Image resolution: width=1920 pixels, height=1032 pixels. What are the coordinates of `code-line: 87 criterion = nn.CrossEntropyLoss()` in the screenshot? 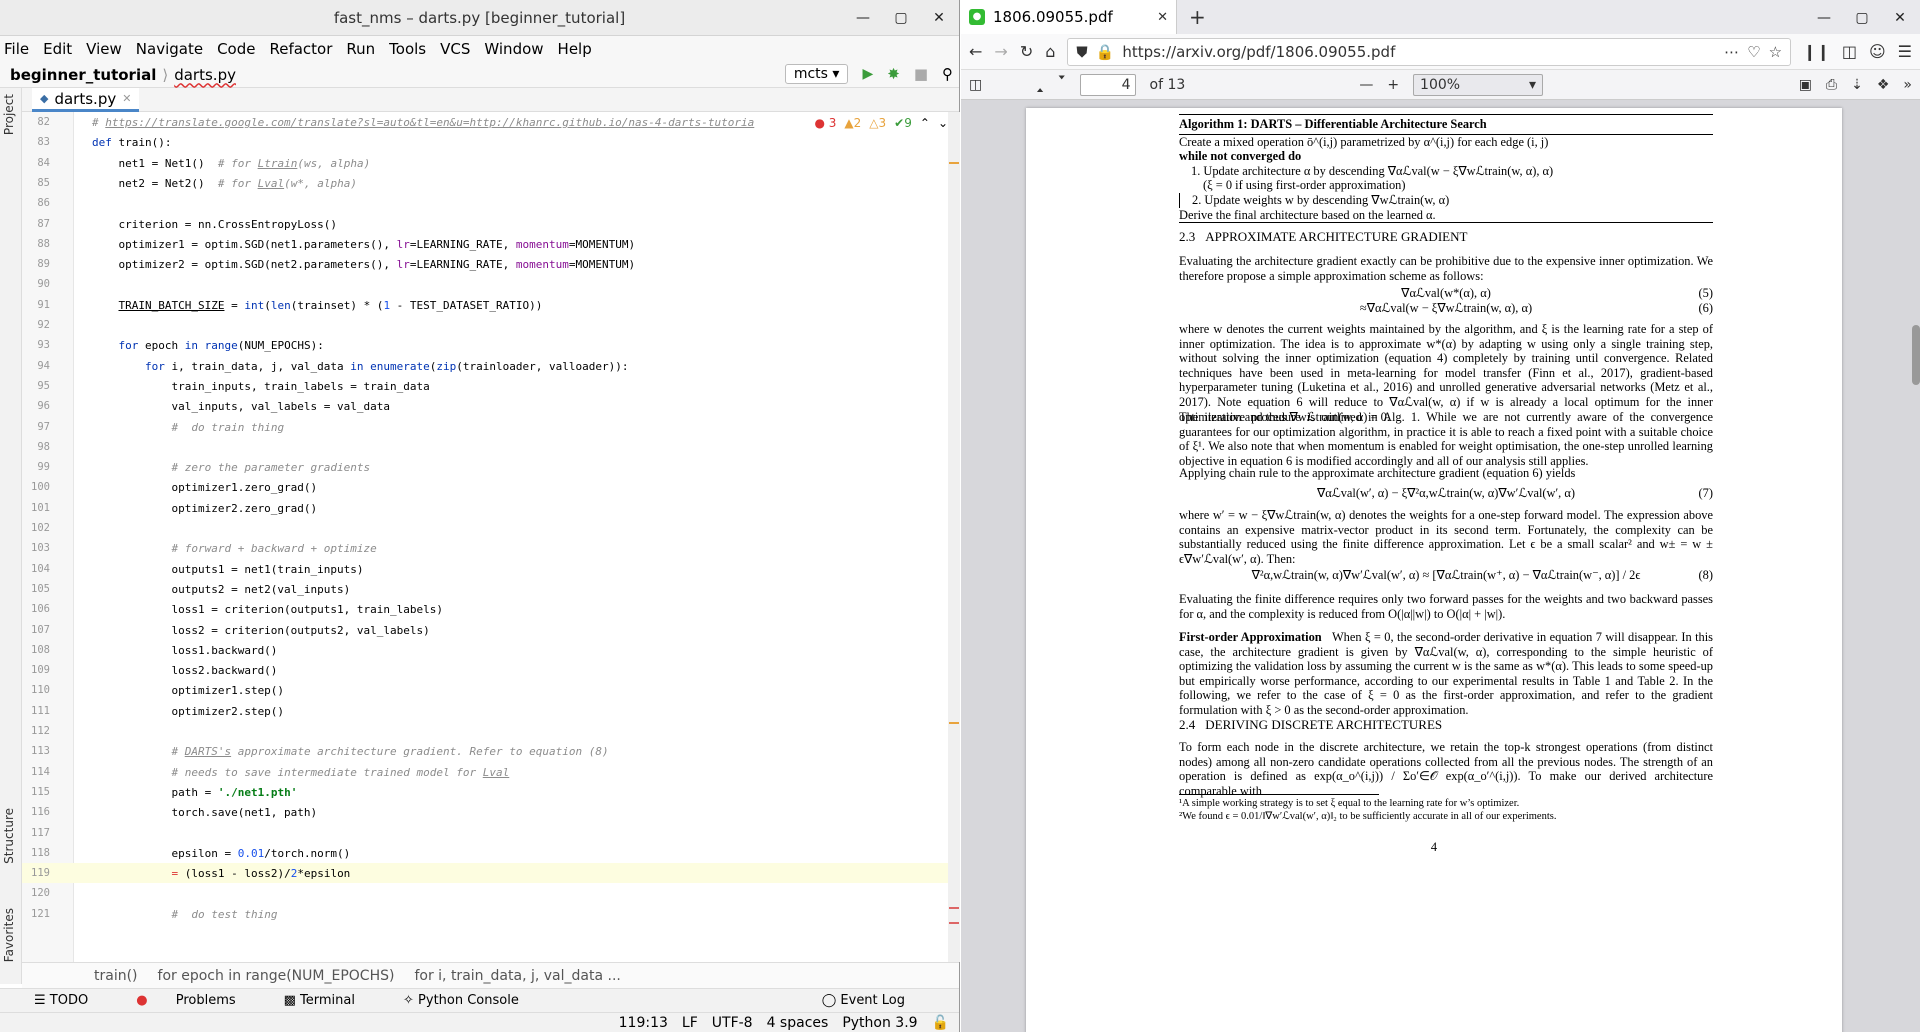 It's located at (491, 224).